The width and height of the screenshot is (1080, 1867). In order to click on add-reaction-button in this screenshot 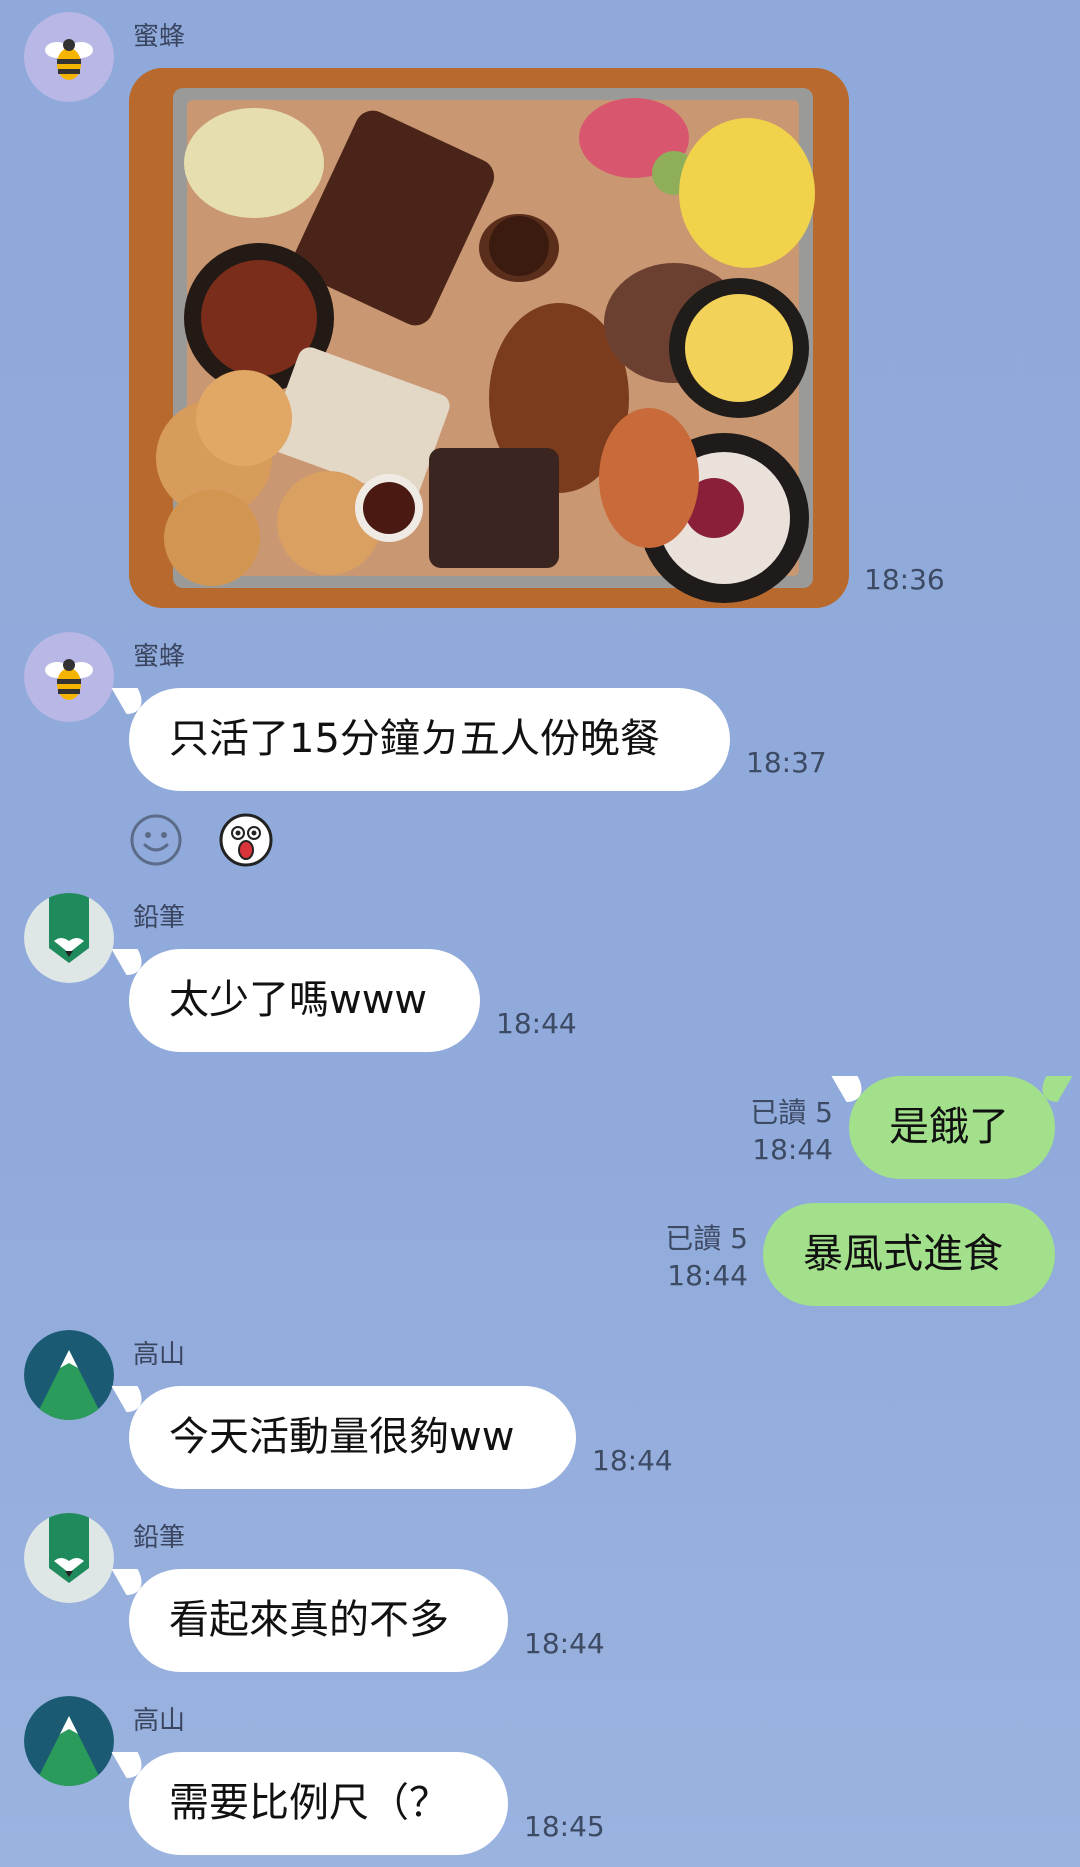, I will do `click(156, 840)`.